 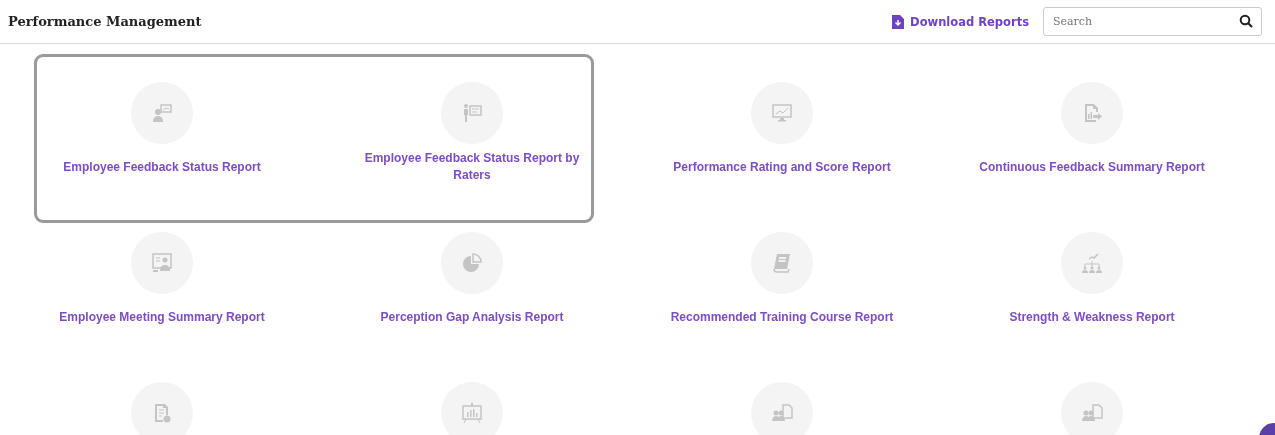 I want to click on pie-chart-icon, so click(x=472, y=263).